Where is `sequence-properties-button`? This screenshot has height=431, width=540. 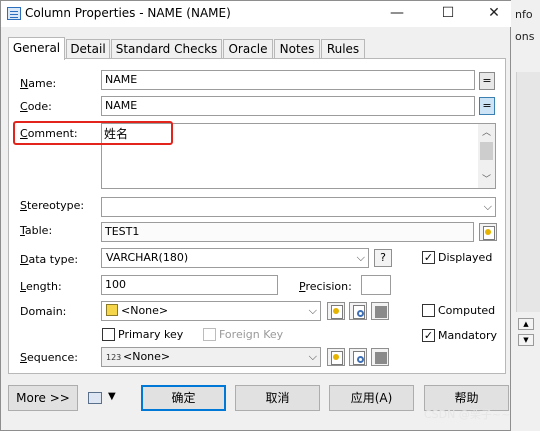 sequence-properties-button is located at coordinates (358, 357).